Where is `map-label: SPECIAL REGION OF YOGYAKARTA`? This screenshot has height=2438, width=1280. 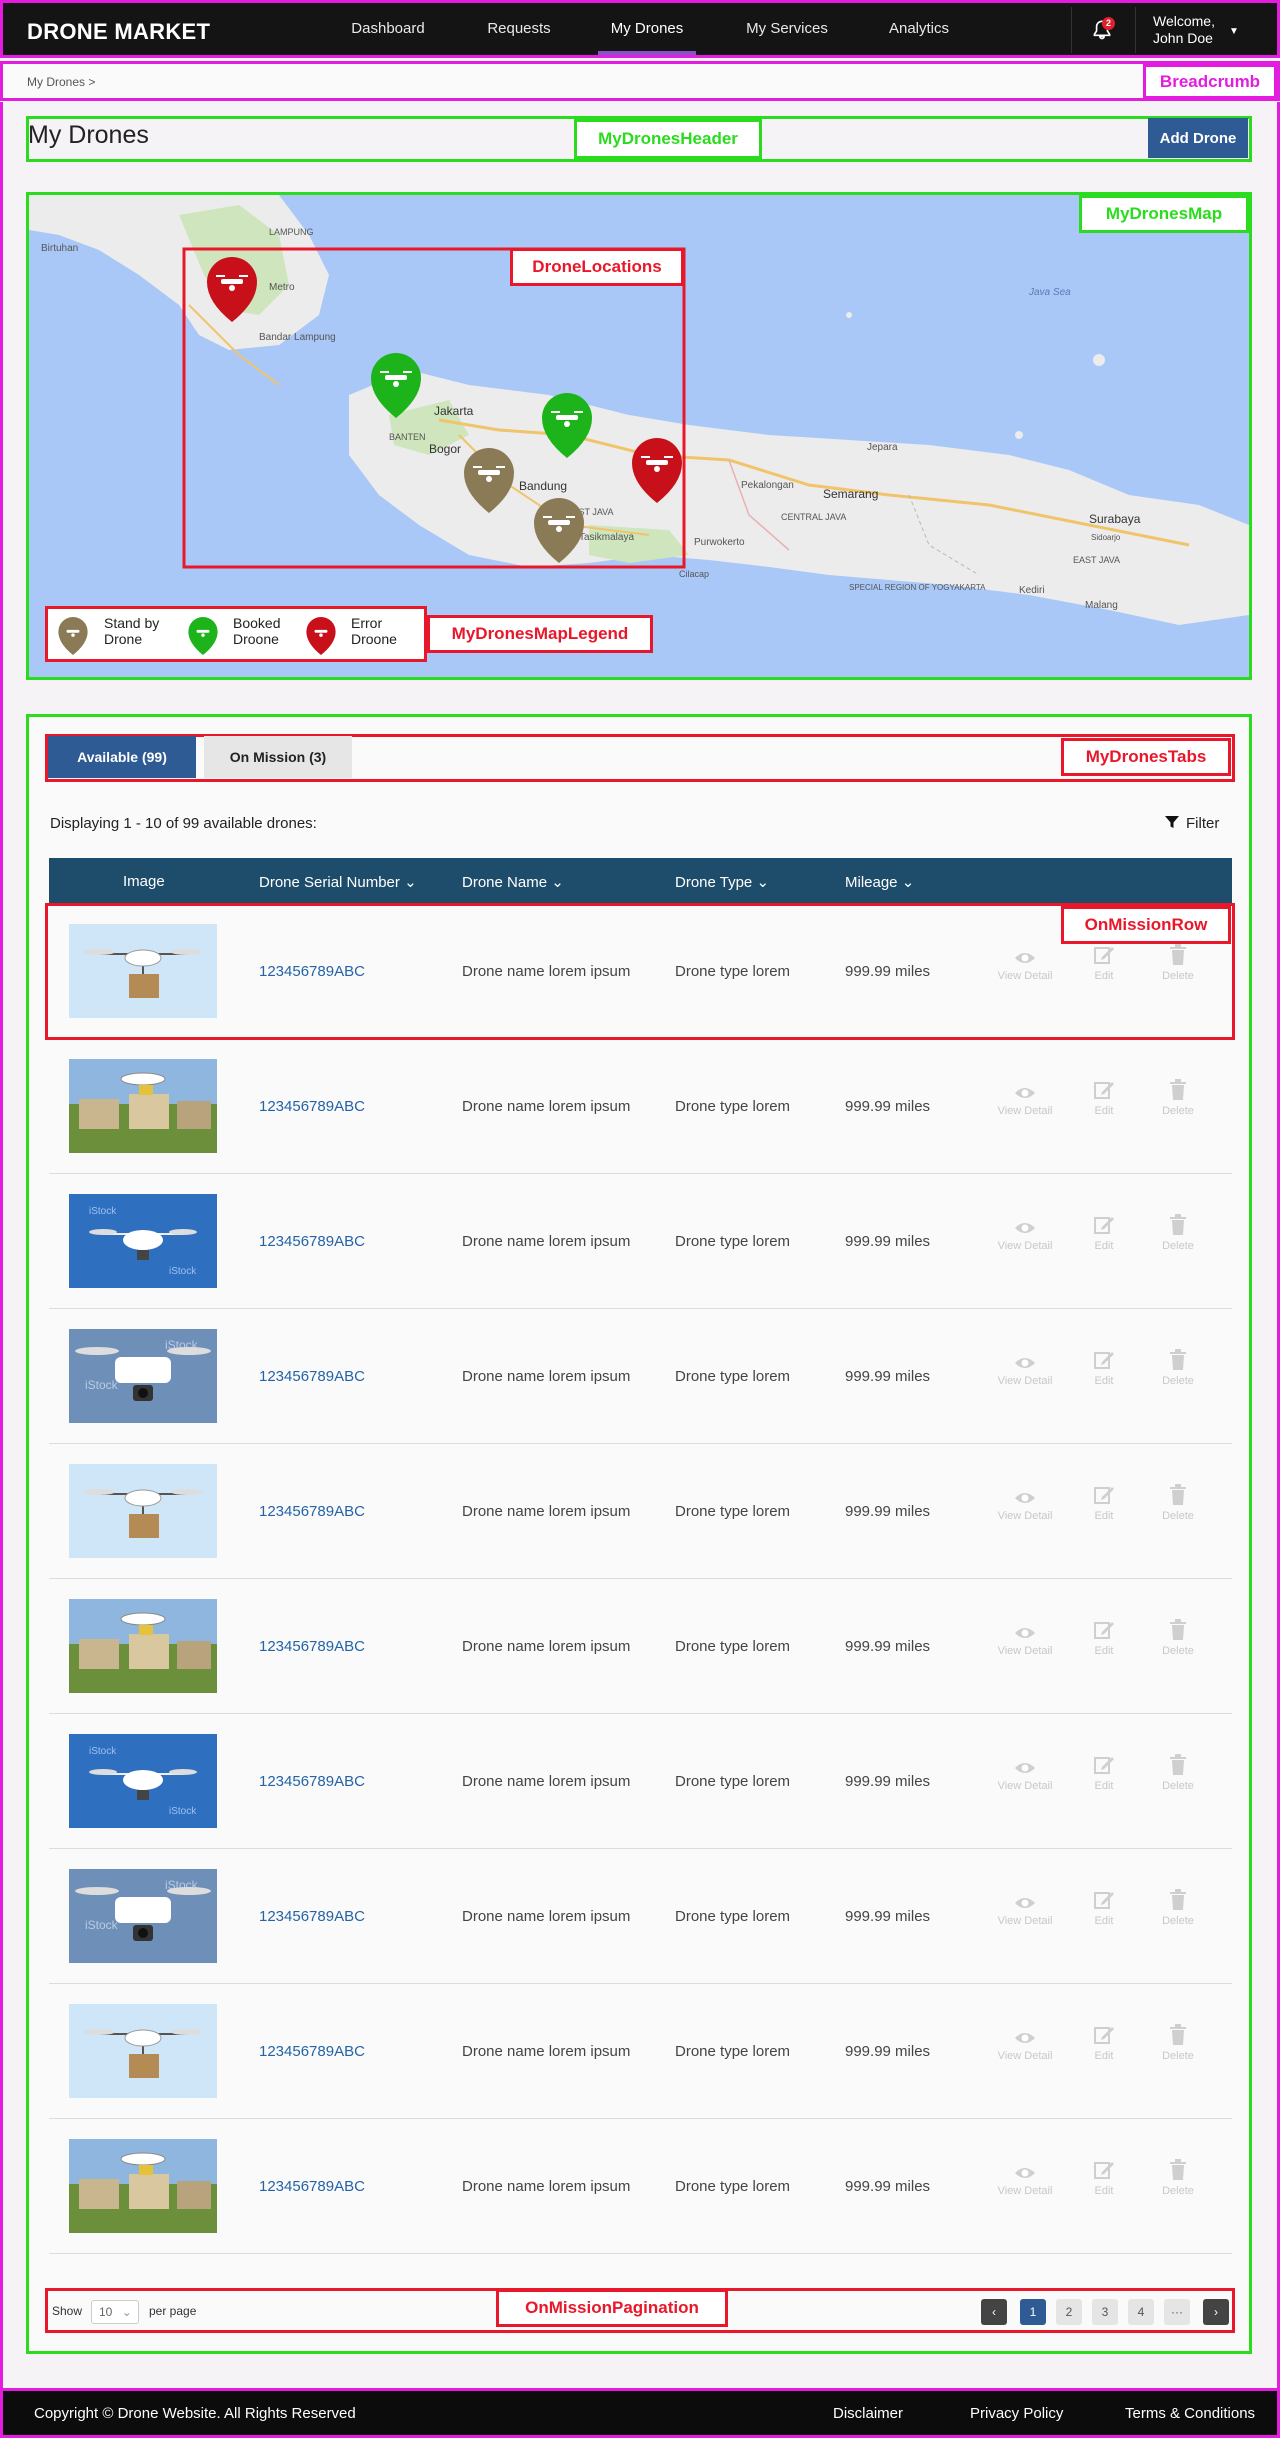 map-label: SPECIAL REGION OF YOGYAKARTA is located at coordinates (917, 587).